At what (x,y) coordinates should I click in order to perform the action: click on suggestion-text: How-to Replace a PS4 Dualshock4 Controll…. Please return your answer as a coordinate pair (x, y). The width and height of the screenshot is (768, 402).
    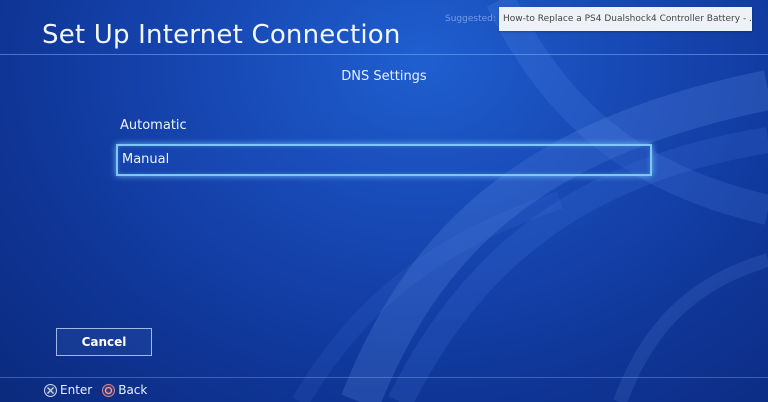
    Looking at the image, I should click on (627, 19).